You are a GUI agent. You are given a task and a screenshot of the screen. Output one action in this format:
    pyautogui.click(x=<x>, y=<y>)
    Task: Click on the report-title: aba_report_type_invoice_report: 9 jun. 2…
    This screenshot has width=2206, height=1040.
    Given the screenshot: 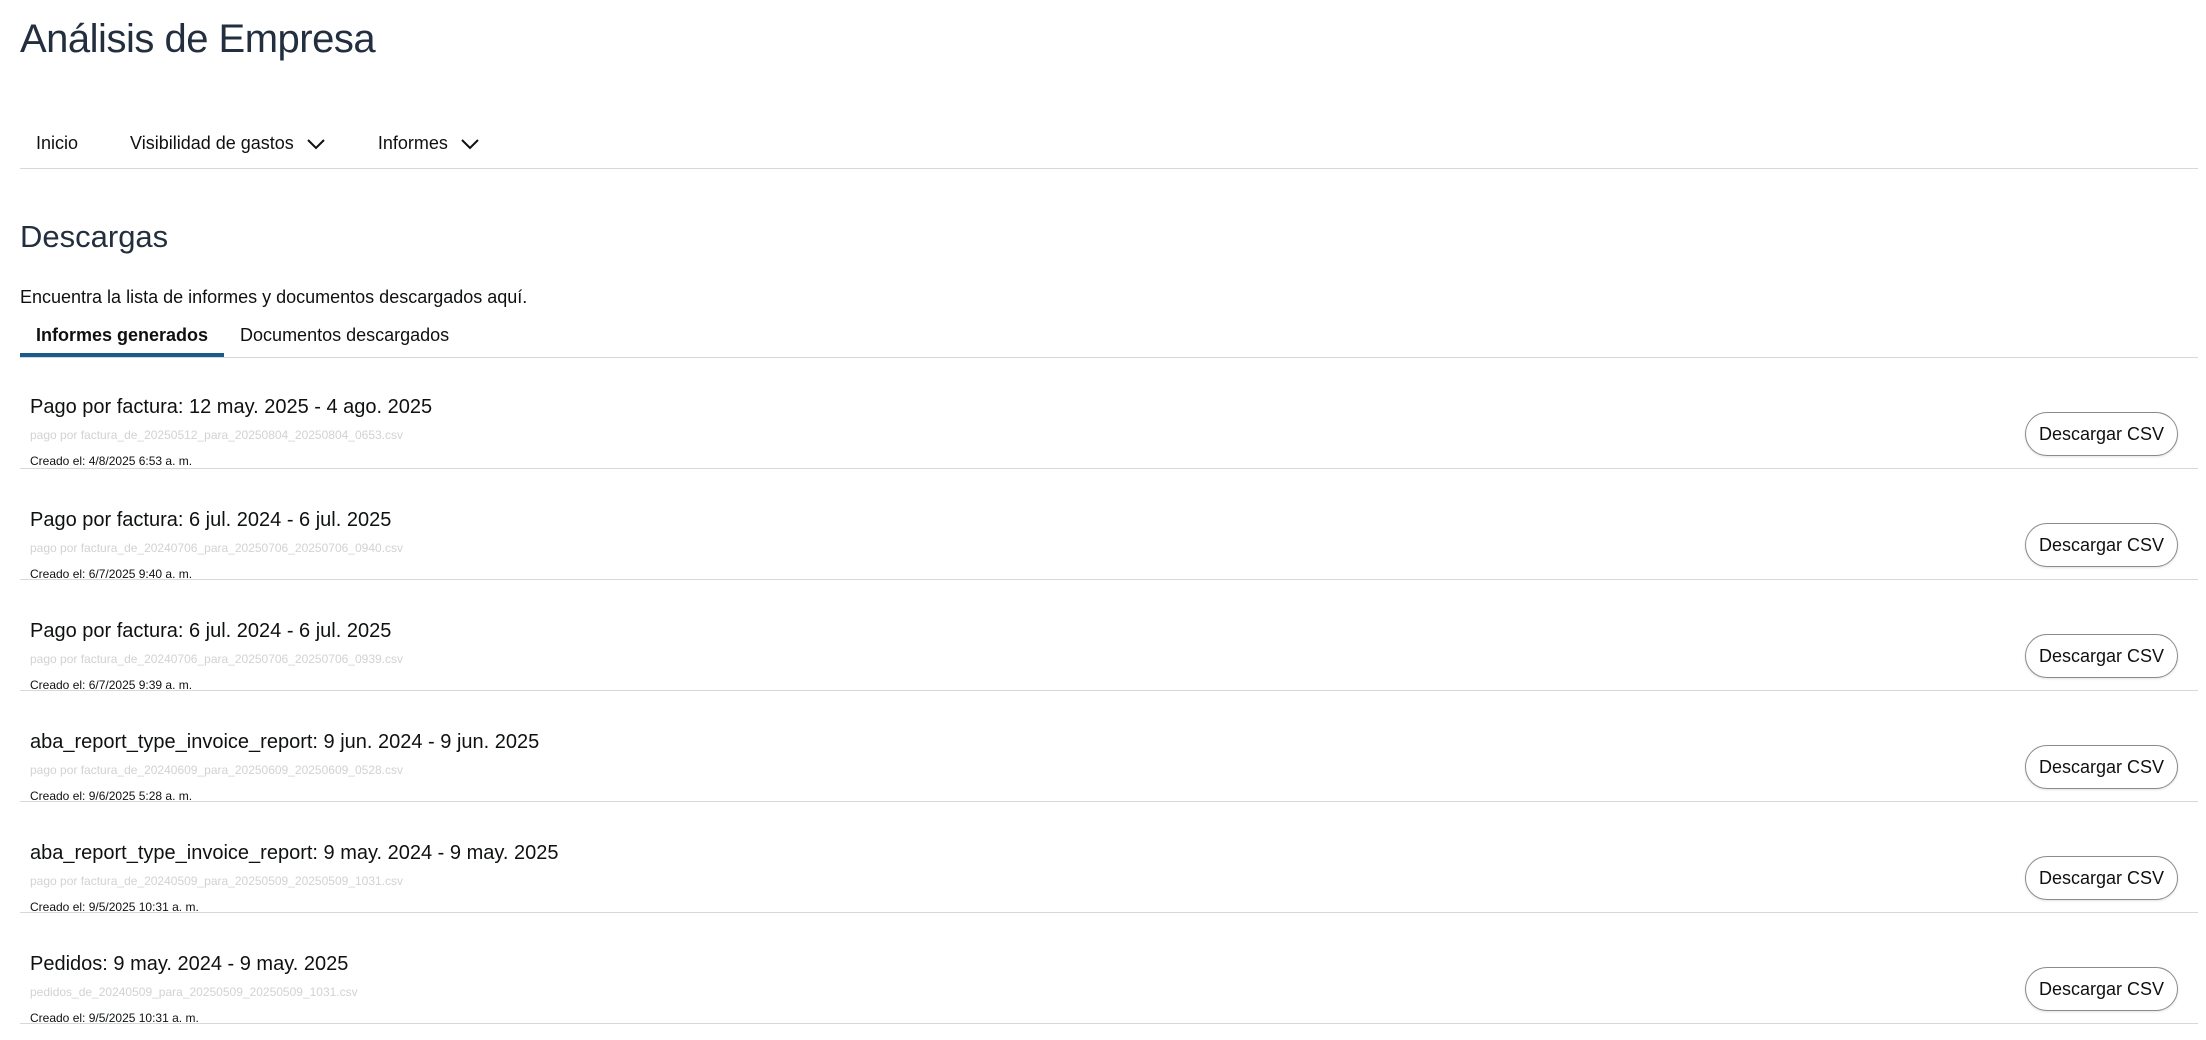 What is the action you would take?
    pyautogui.click(x=285, y=742)
    